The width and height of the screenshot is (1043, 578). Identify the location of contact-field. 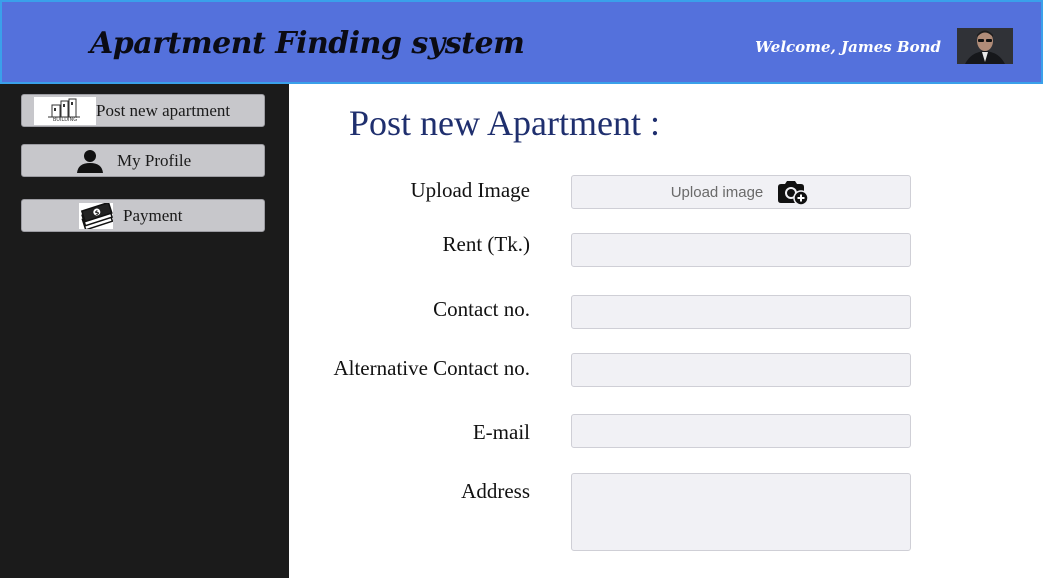
(741, 312).